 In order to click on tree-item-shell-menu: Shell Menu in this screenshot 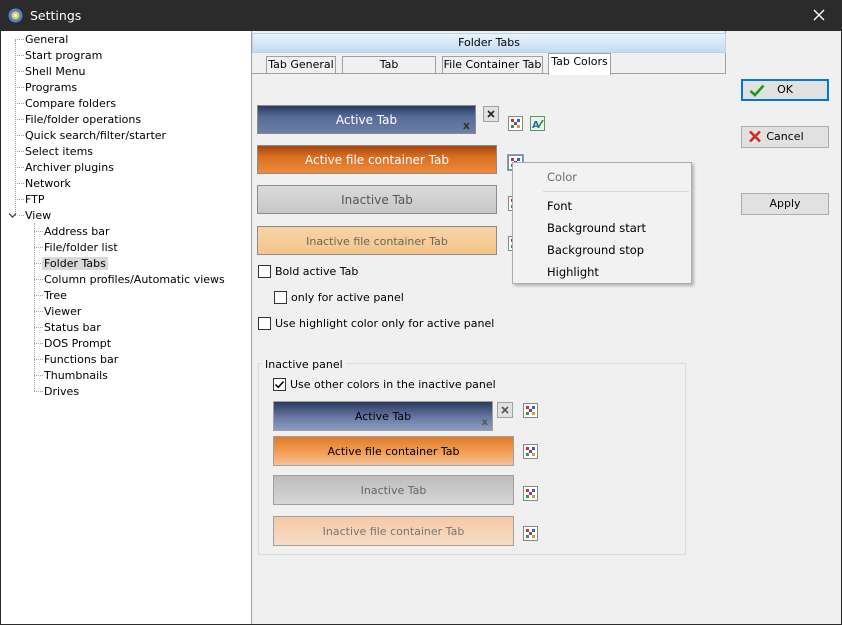, I will do `click(55, 72)`.